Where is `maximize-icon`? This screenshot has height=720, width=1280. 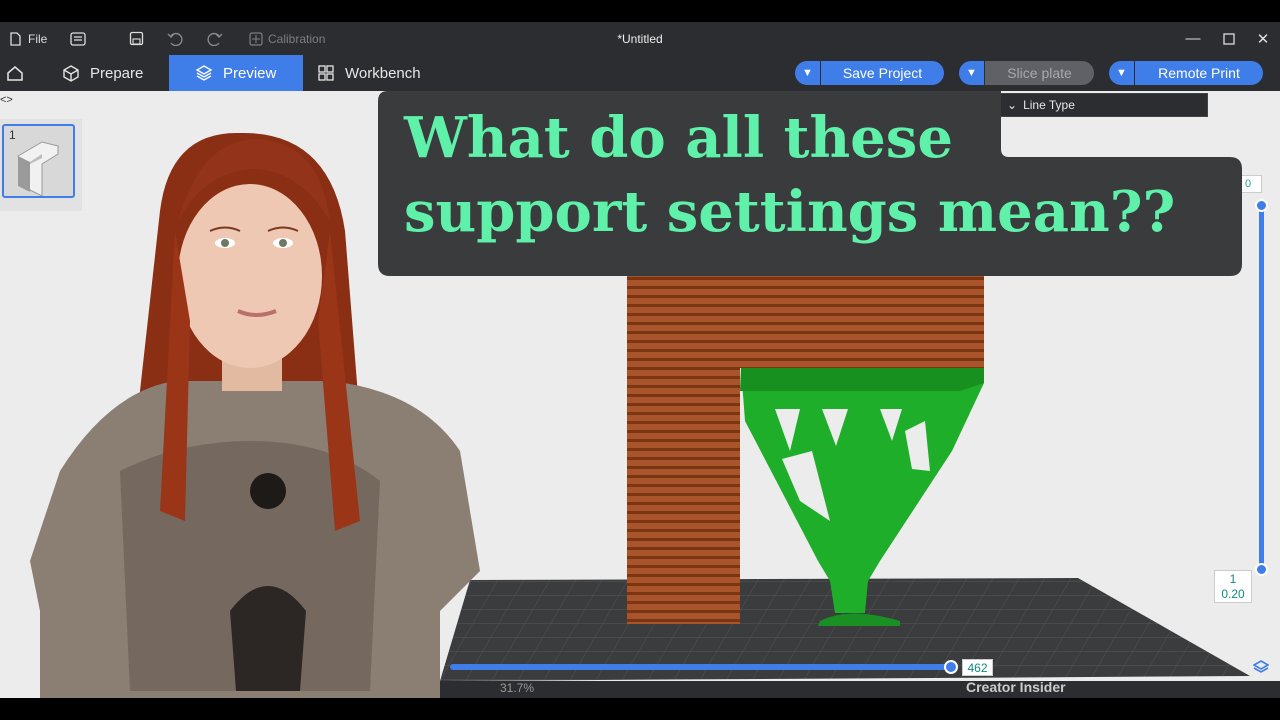 maximize-icon is located at coordinates (1229, 38).